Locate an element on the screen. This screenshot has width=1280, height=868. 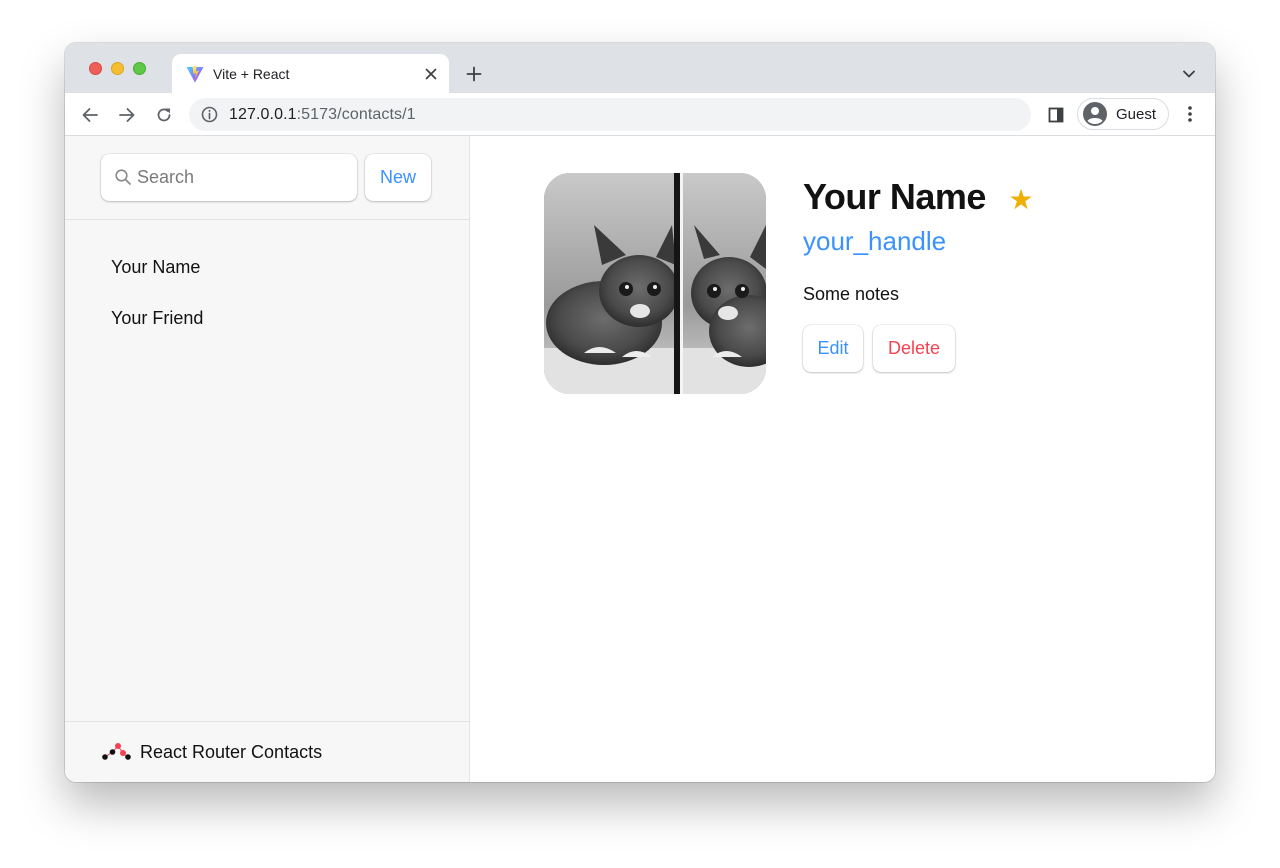
star-icon: ★ is located at coordinates (1021, 199).